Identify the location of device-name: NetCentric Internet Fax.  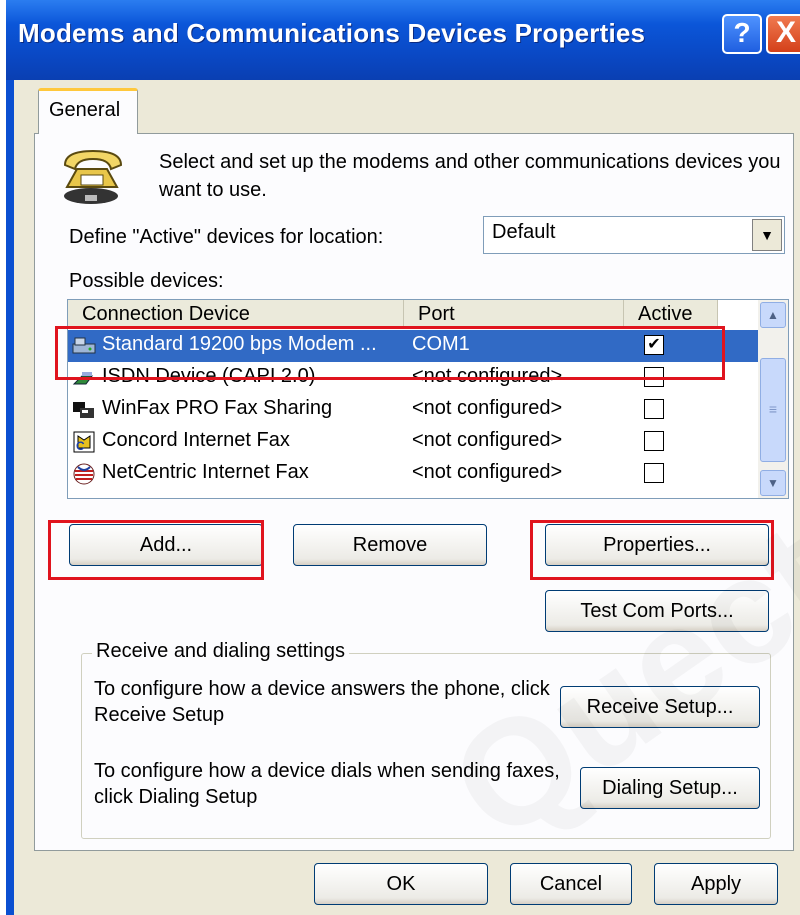
(205, 472).